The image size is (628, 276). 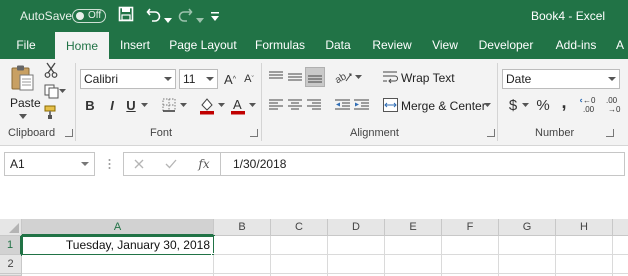 I want to click on row-header-1: 1, so click(x=11, y=245).